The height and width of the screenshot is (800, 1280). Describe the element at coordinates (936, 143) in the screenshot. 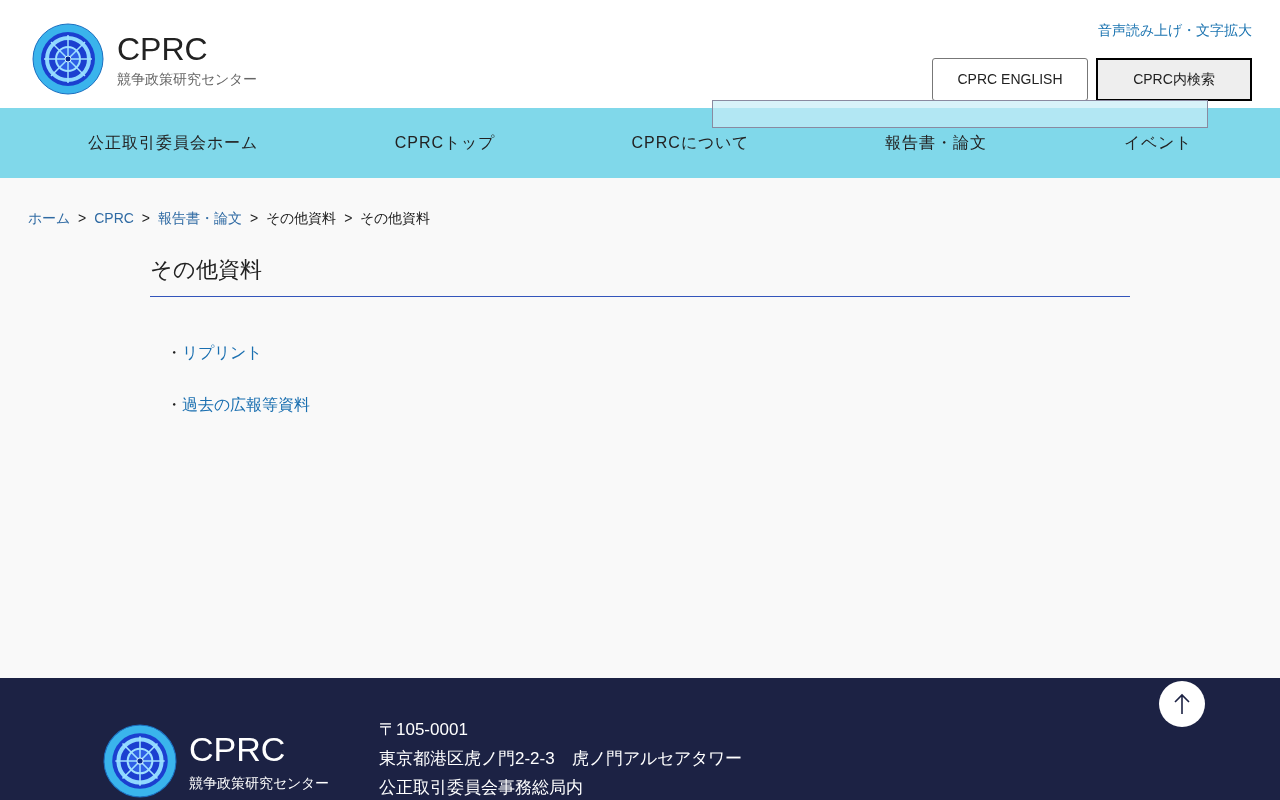

I see `nav-link: 報告書・論文` at that location.